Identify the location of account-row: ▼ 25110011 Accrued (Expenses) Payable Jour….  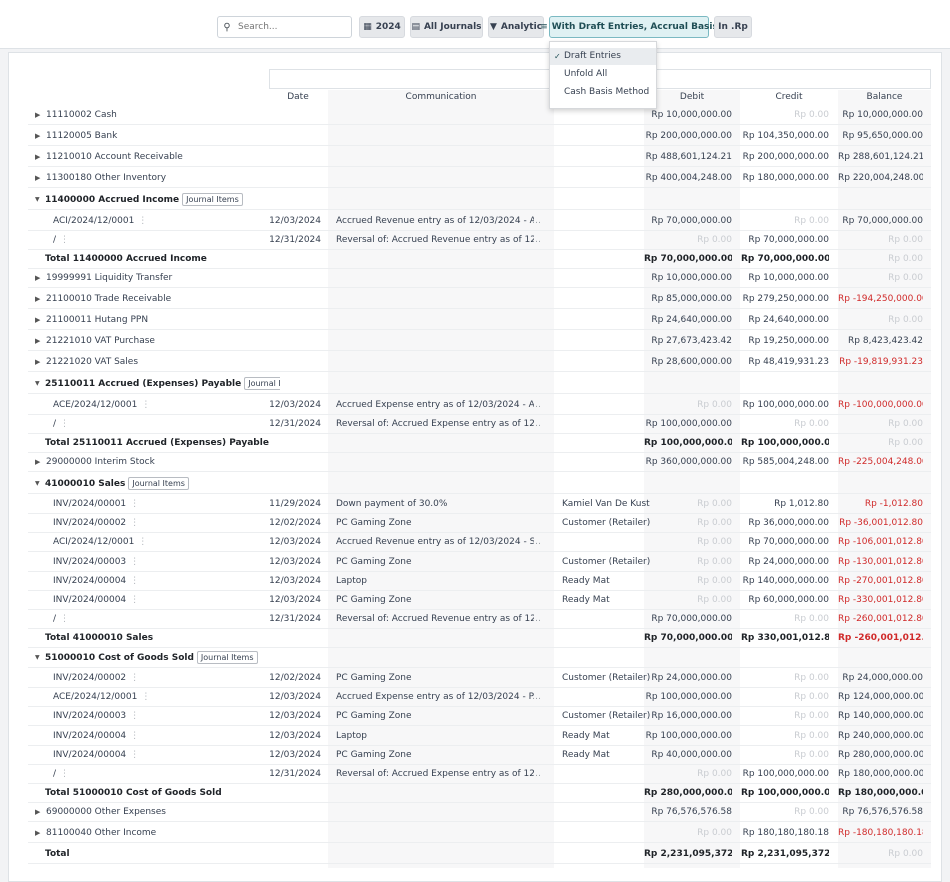
(479, 384).